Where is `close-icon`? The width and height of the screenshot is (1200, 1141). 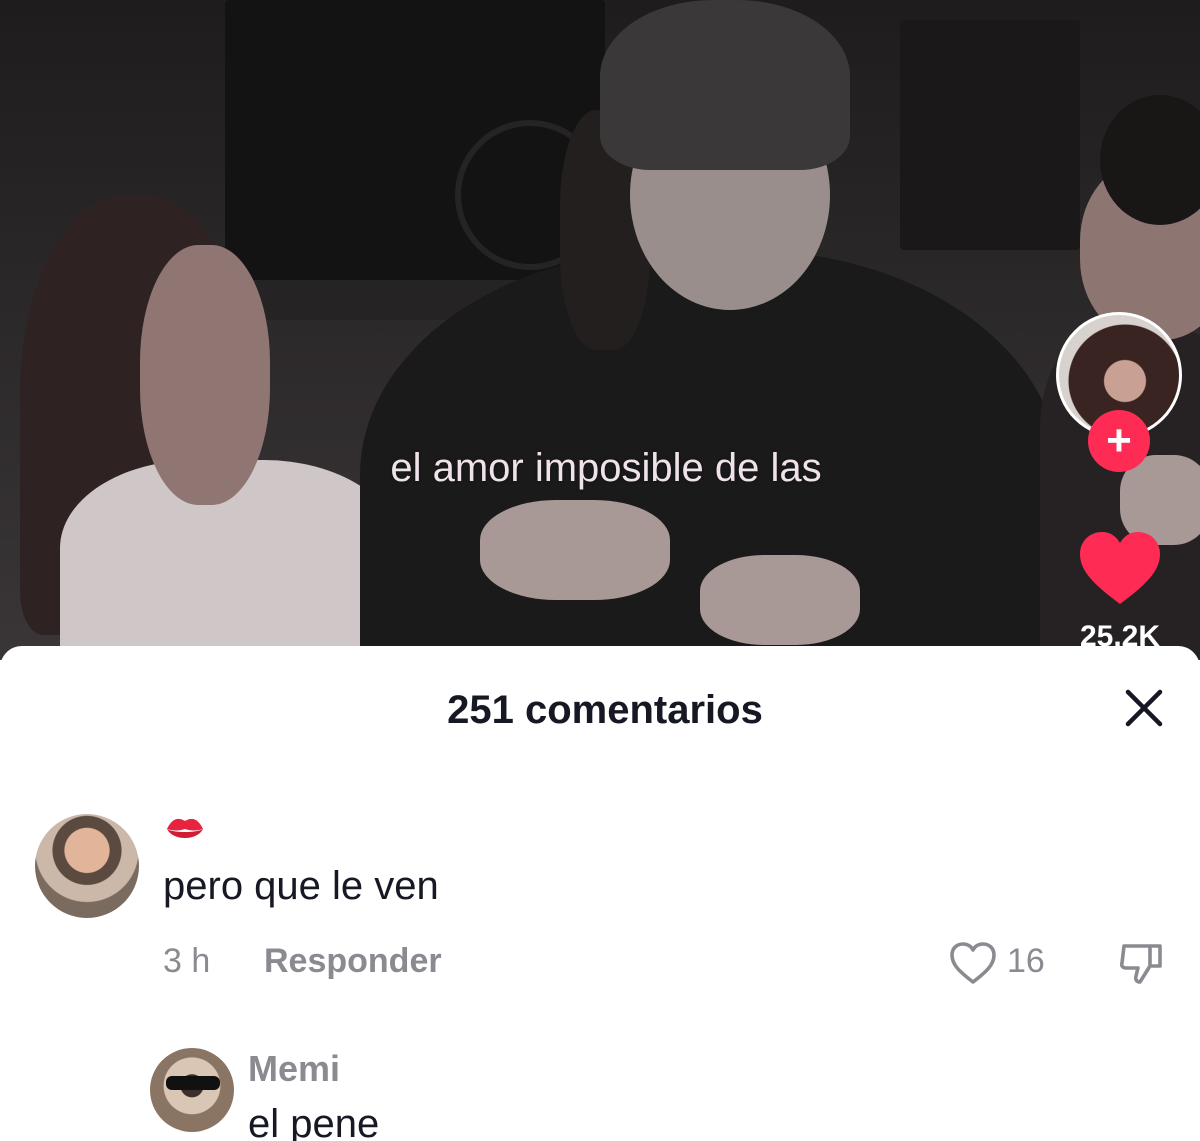 close-icon is located at coordinates (1144, 708).